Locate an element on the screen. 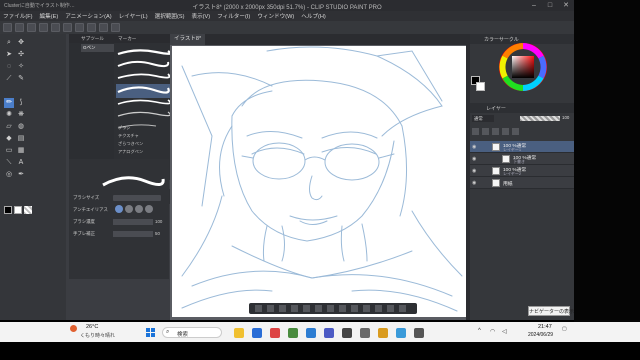 This screenshot has height=360, width=640. snap-button is located at coordinates (115, 27).